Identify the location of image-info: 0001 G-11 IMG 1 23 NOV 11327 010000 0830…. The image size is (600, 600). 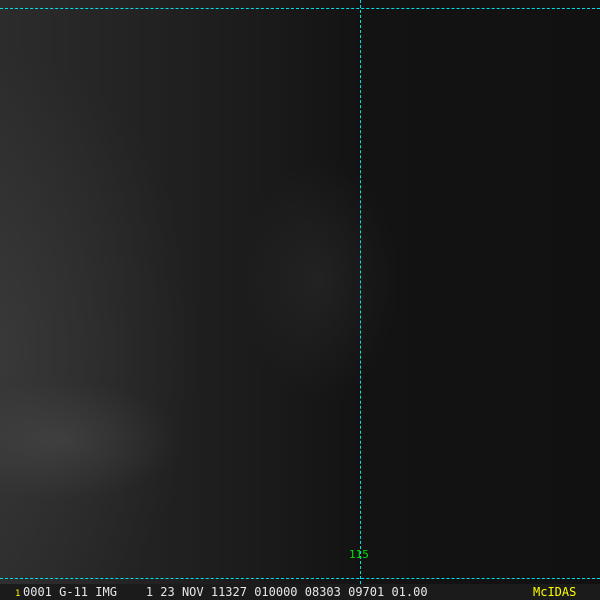
(225, 592).